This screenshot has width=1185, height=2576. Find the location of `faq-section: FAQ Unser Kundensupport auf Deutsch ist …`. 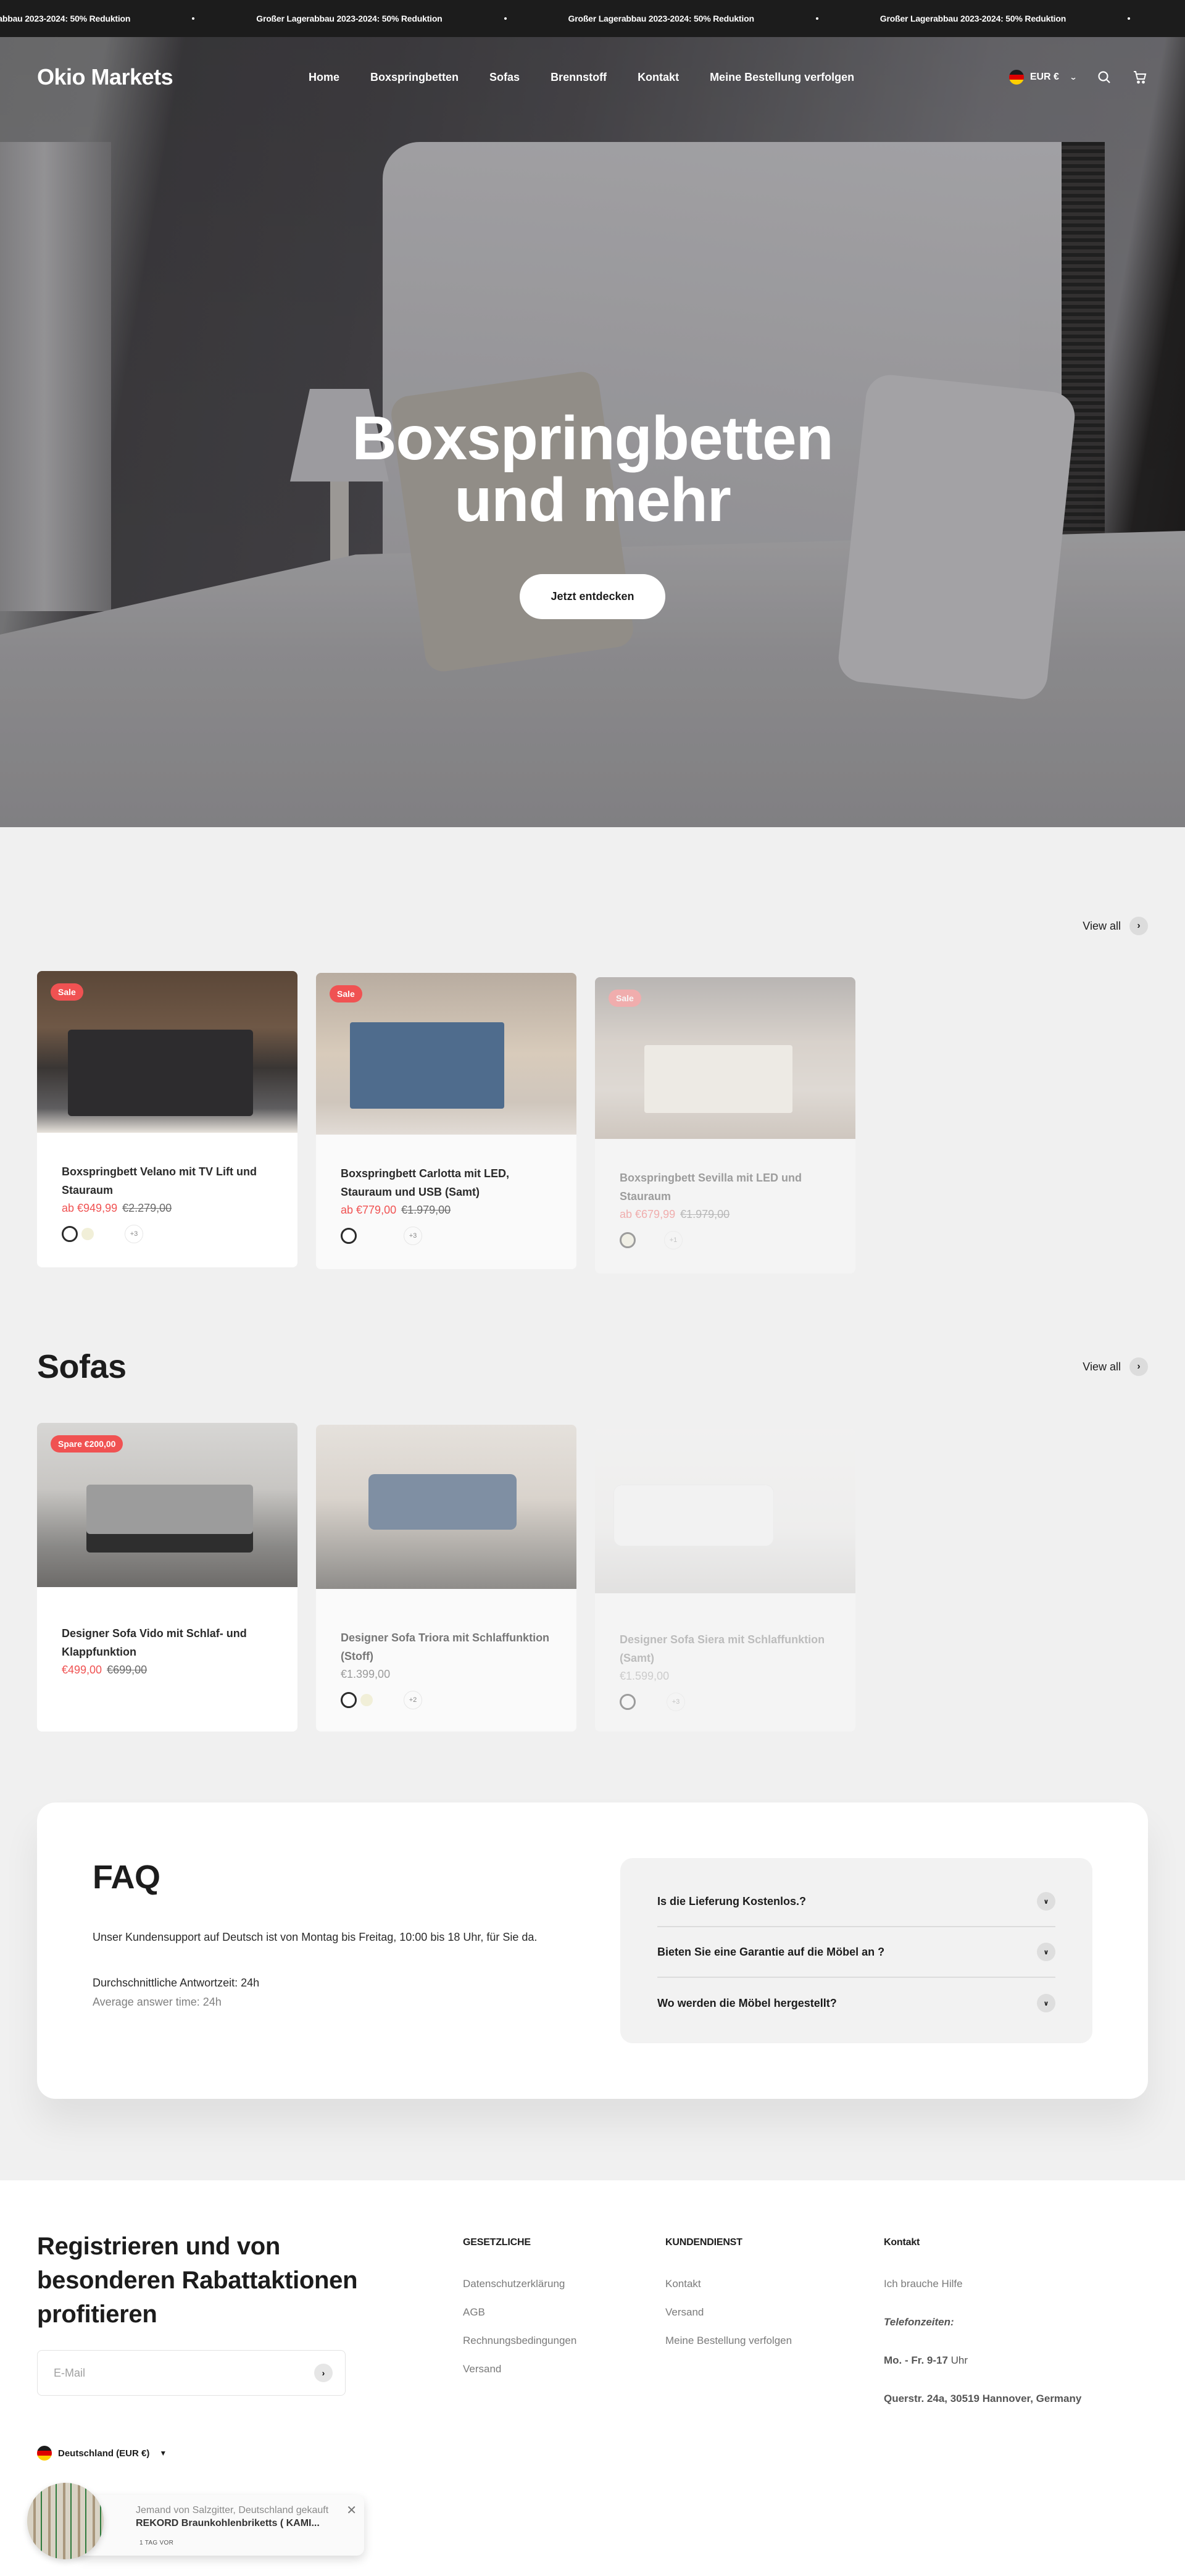

faq-section: FAQ Unser Kundensupport auf Deutsch ist … is located at coordinates (592, 1951).